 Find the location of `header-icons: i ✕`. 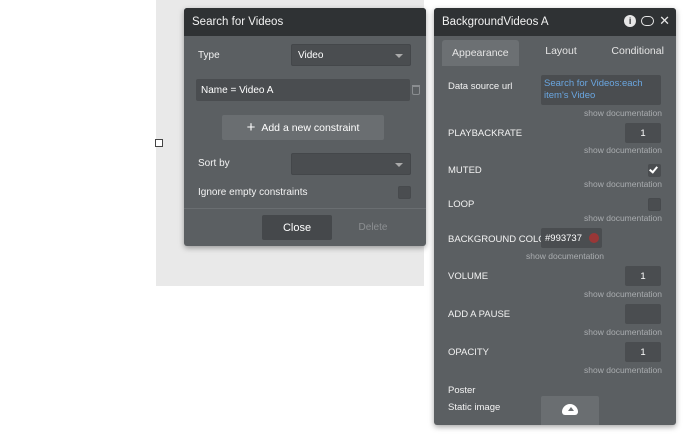

header-icons: i ✕ is located at coordinates (647, 20).